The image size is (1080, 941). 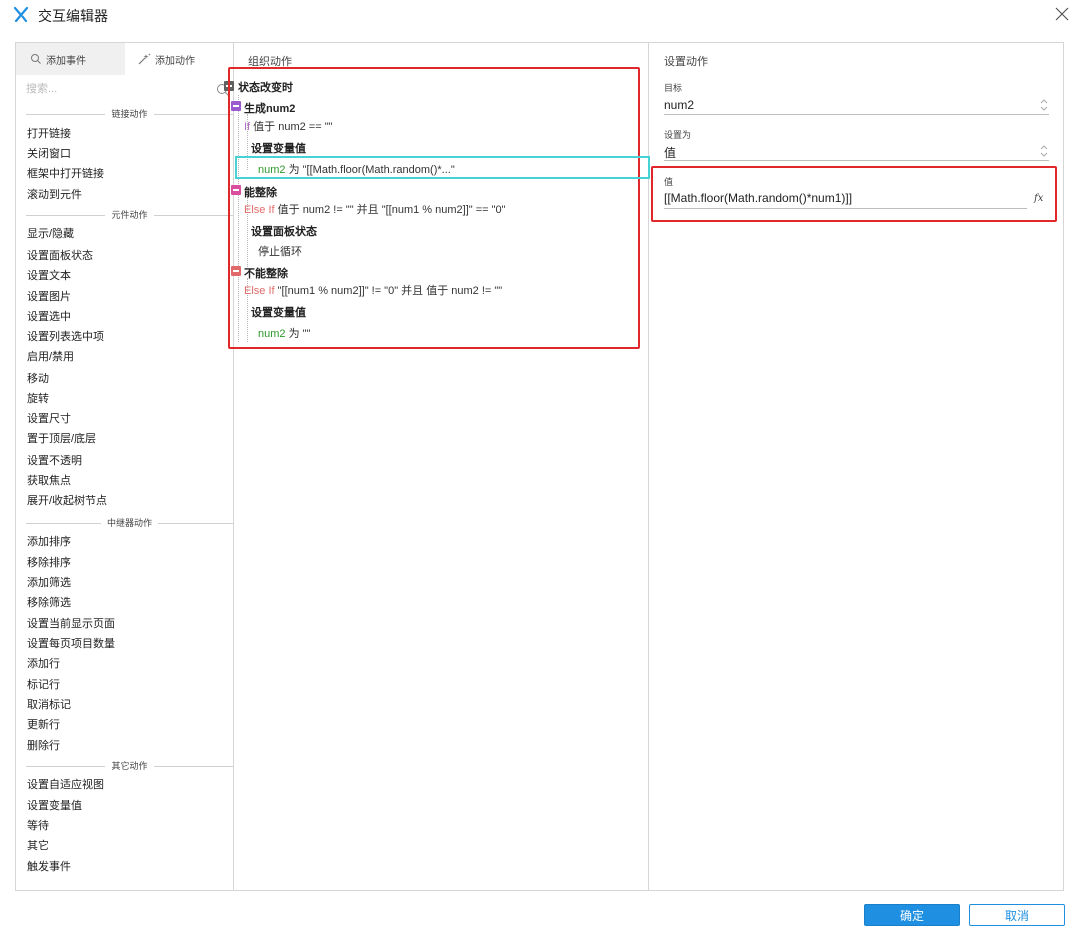 I want to click on action-item: 设置自适应视图, so click(x=65, y=785).